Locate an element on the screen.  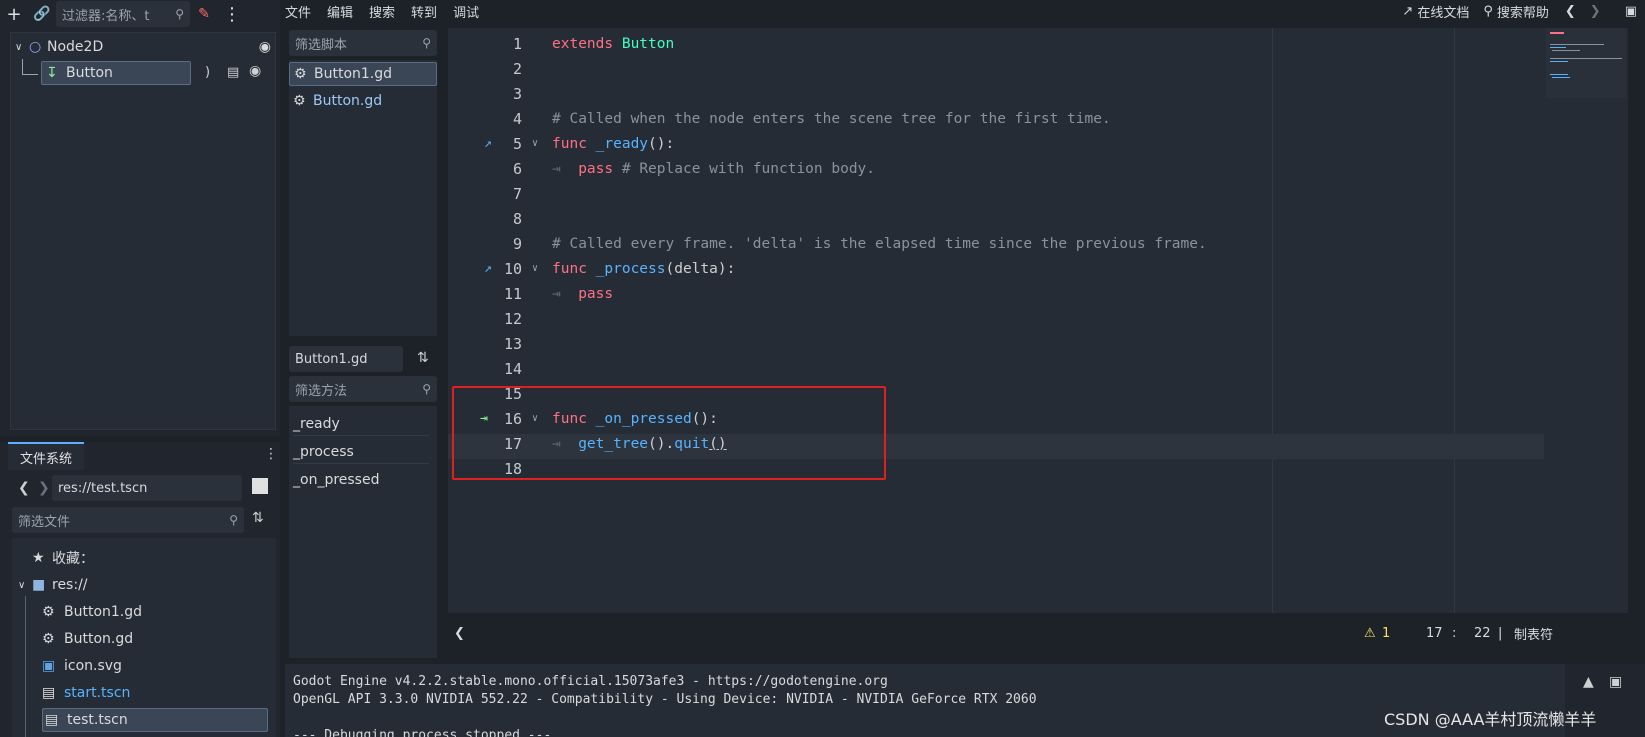
indent-mode-button: 制表符 is located at coordinates (1533, 633).